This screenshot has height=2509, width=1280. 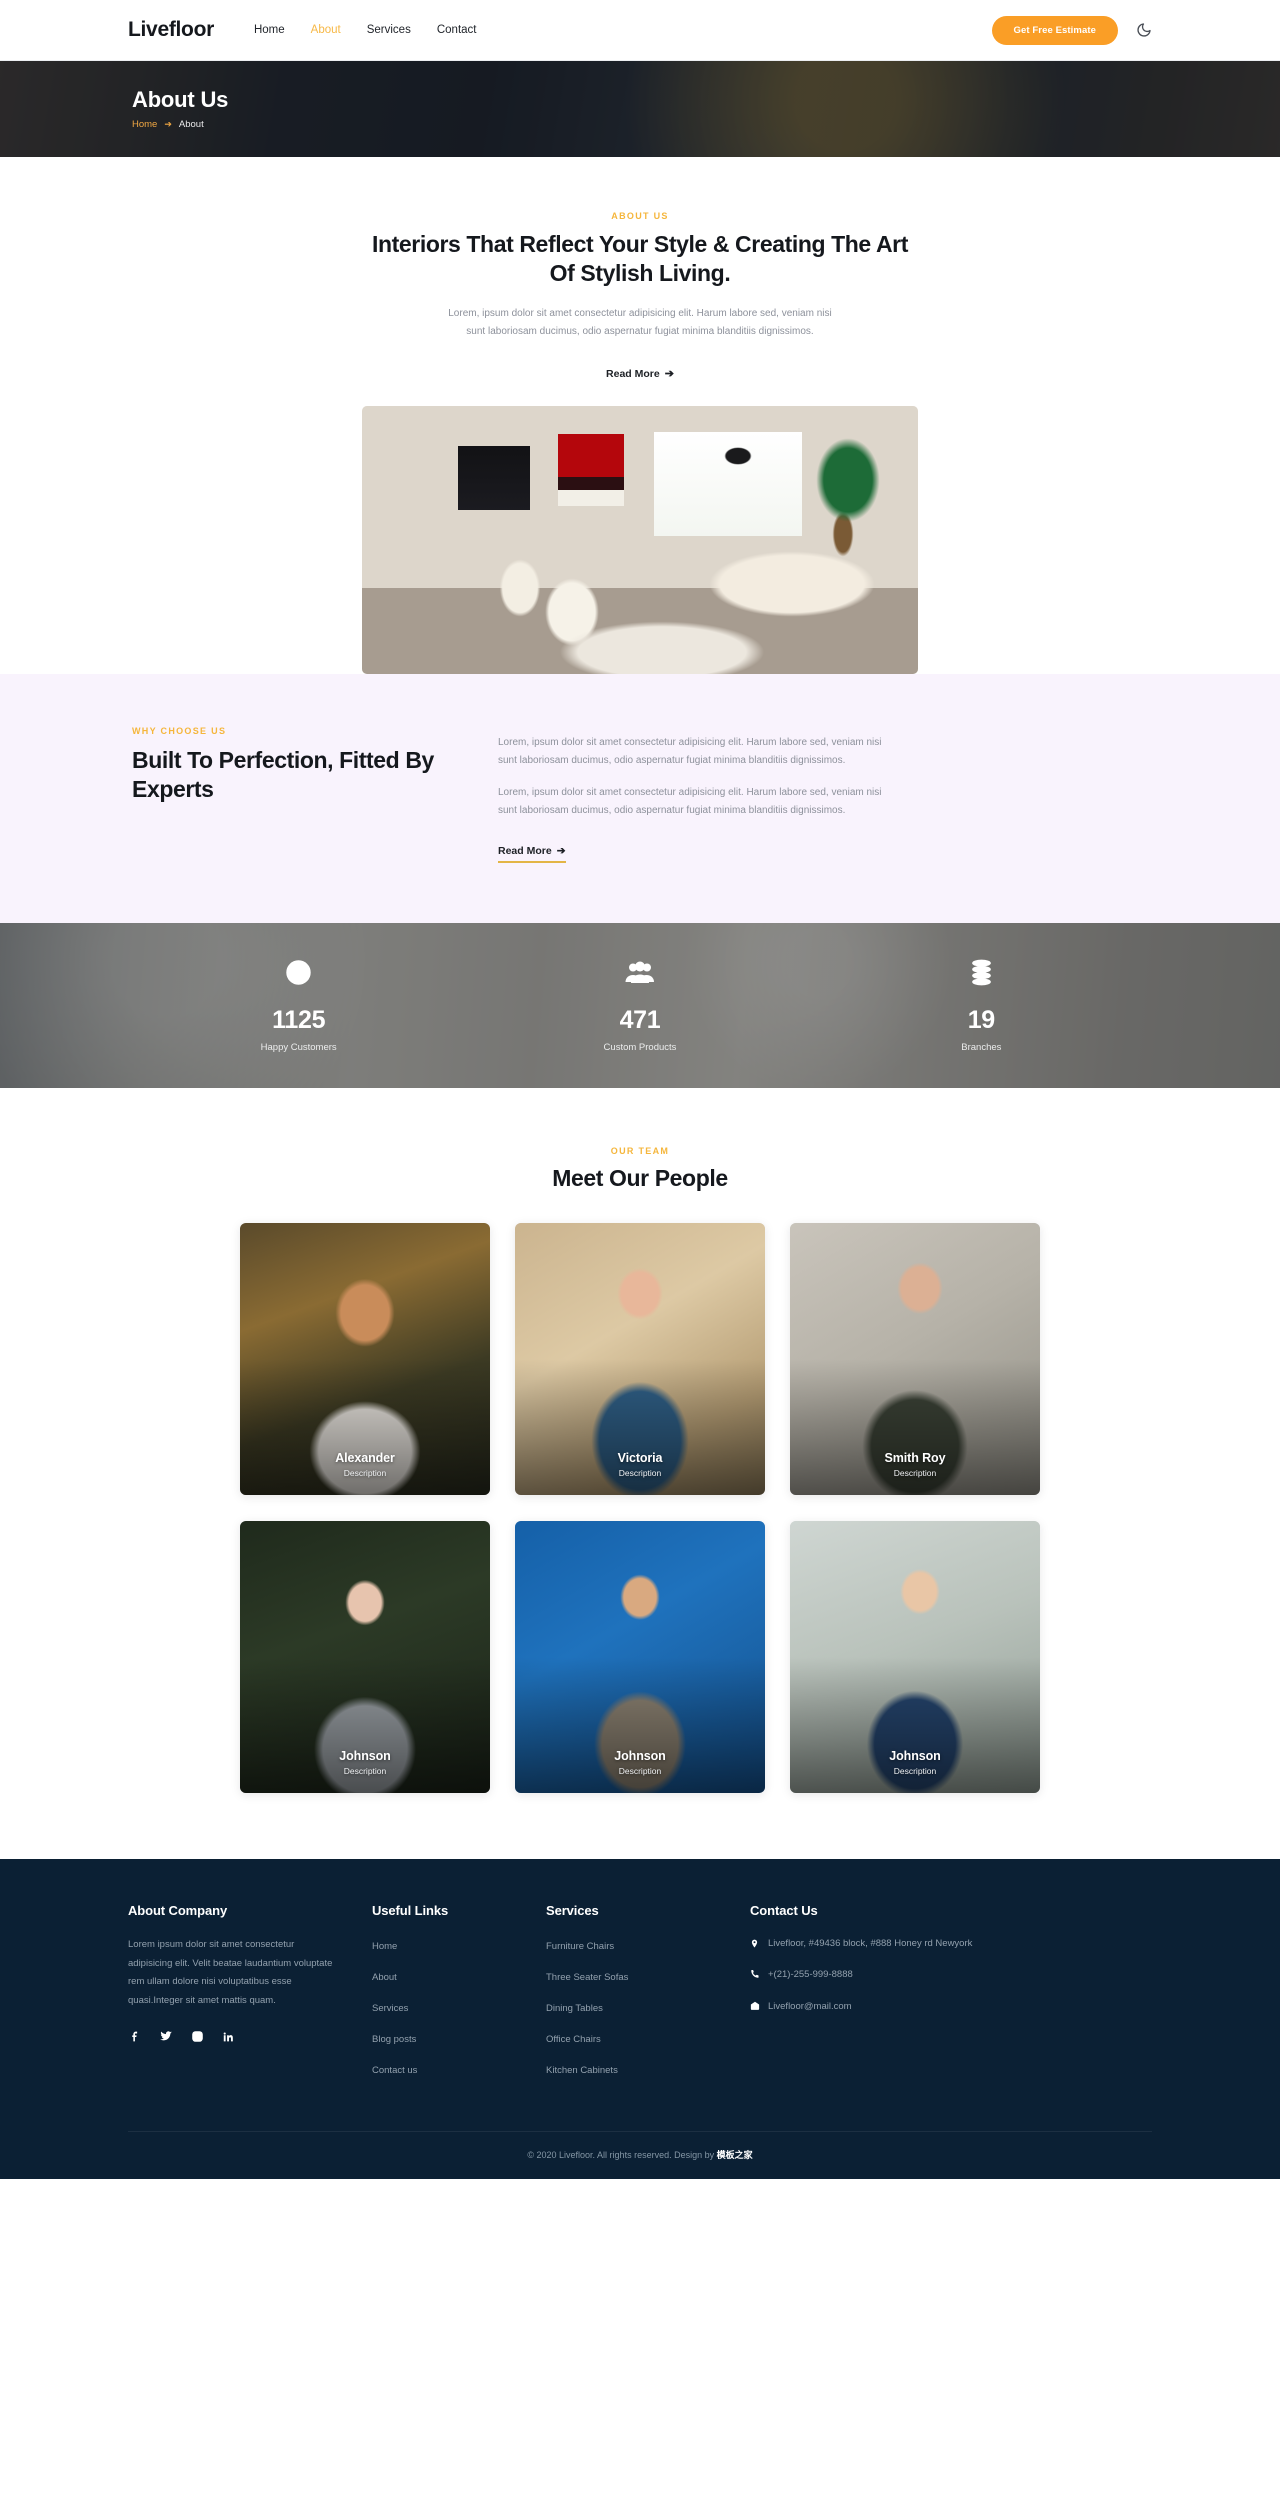 I want to click on breadcrumb-home-link: Home, so click(x=144, y=124).